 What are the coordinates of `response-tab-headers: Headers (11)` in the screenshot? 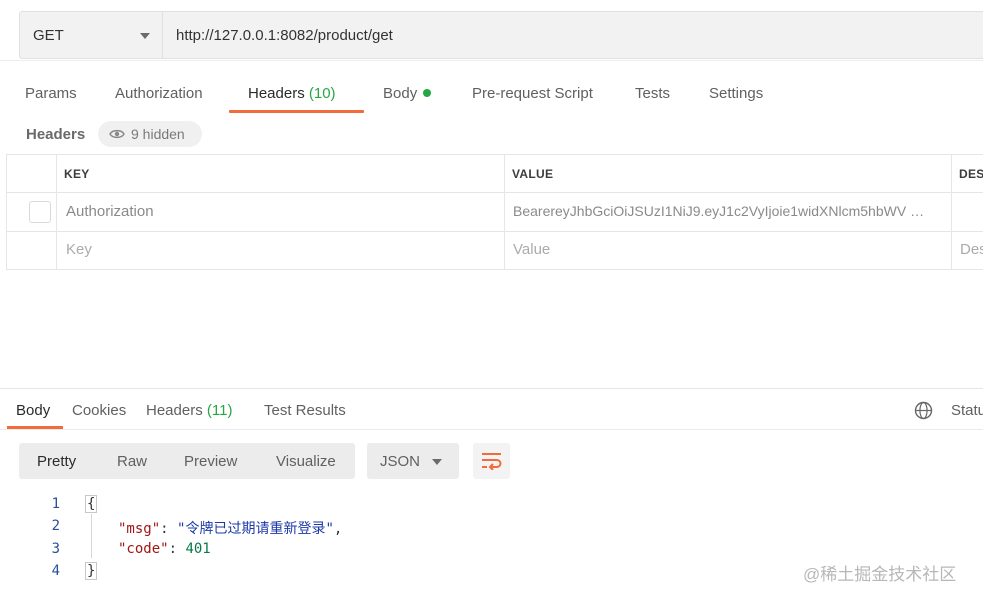 It's located at (189, 410).